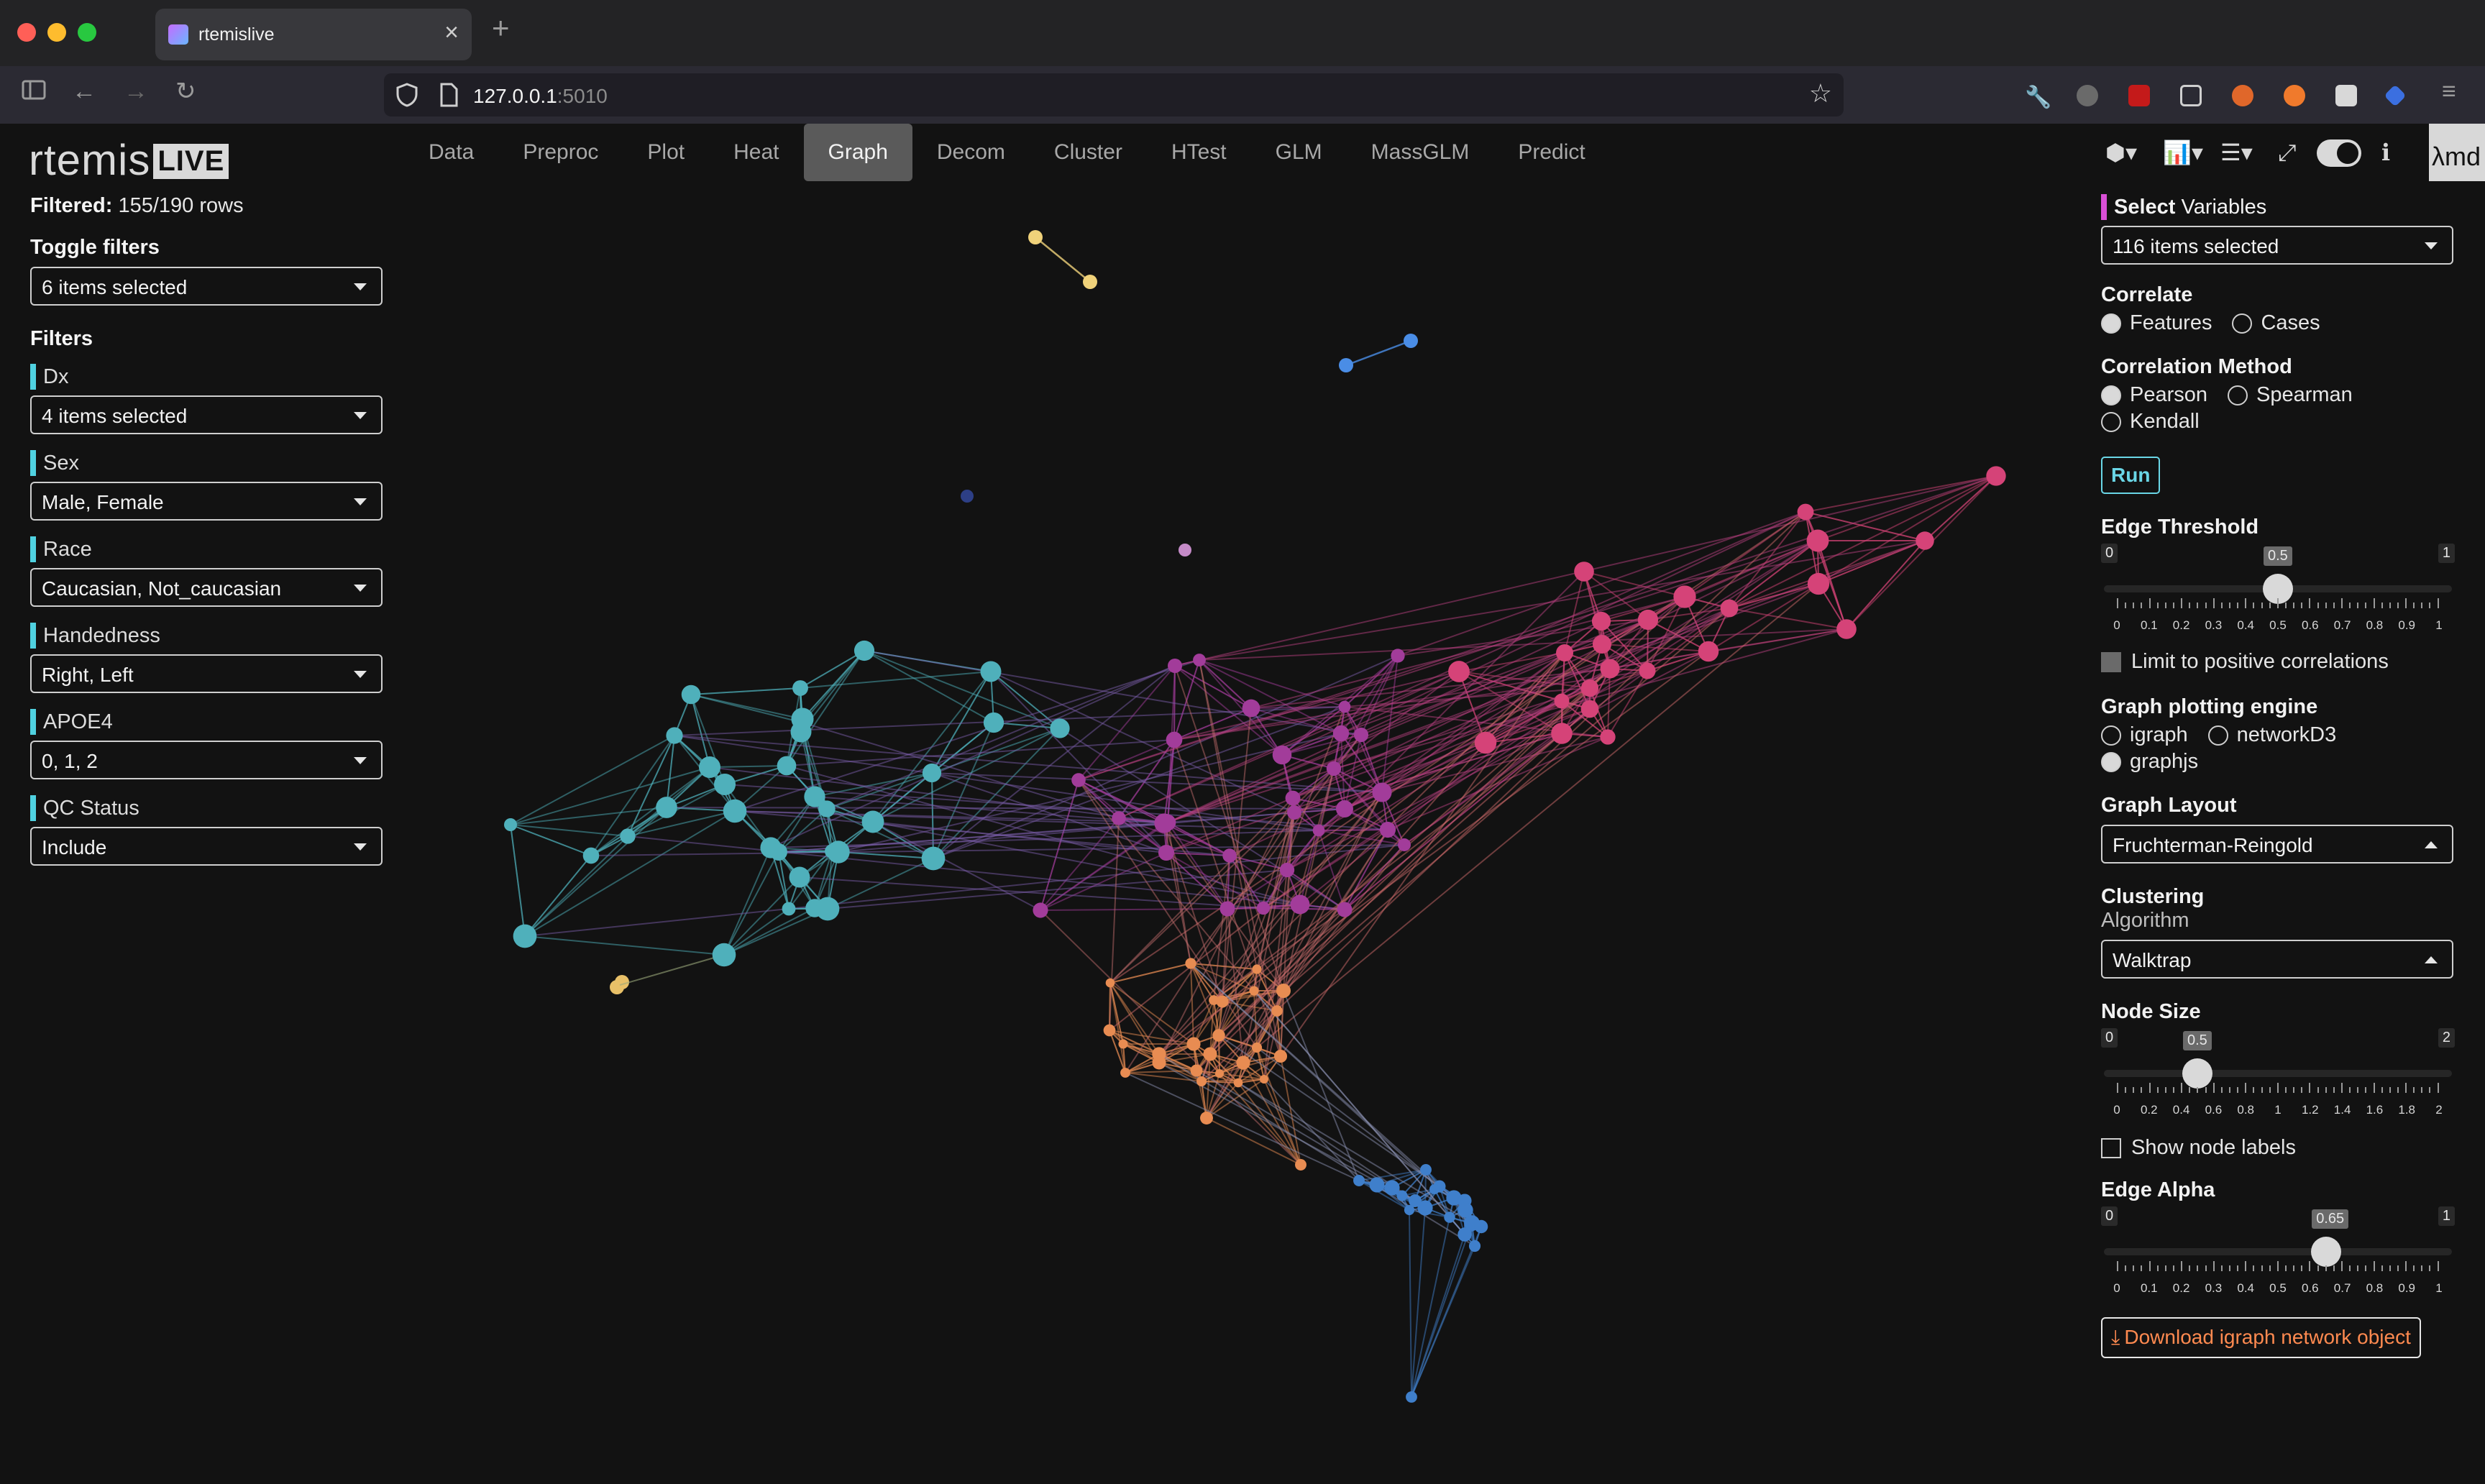 This screenshot has height=1484, width=2485. Describe the element at coordinates (971, 152) in the screenshot. I see `tab-decom: Decom` at that location.